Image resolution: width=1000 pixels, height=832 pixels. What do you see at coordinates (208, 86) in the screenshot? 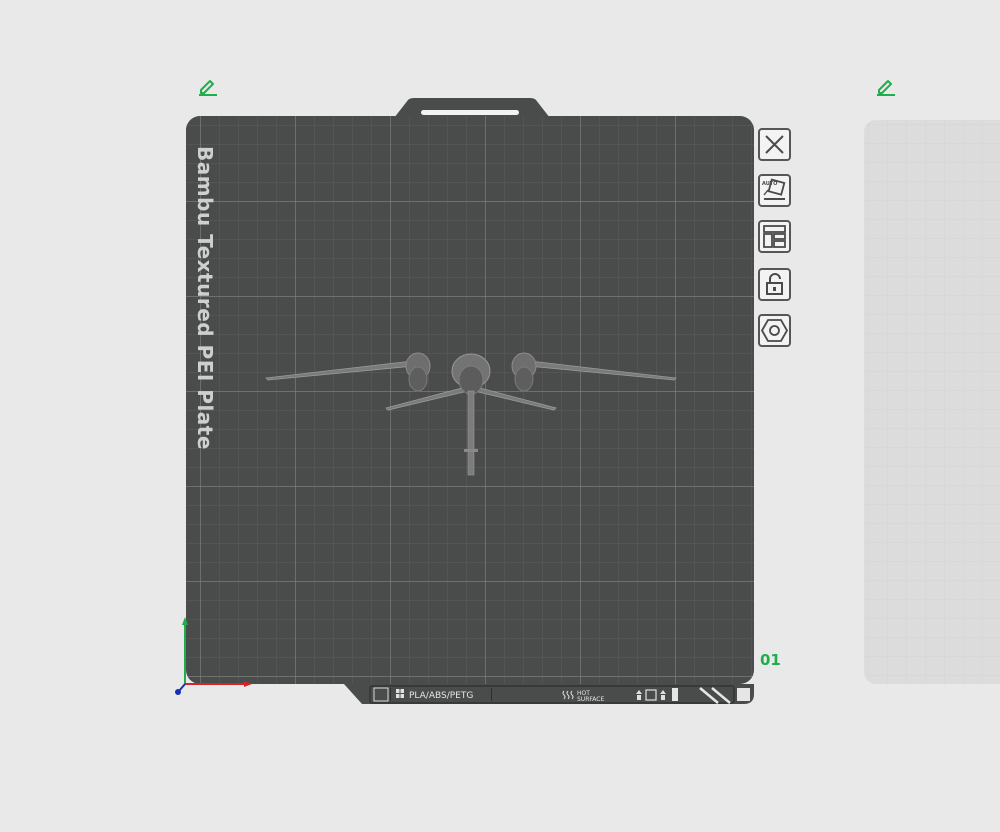
I see `edit-plate-name-icon` at bounding box center [208, 86].